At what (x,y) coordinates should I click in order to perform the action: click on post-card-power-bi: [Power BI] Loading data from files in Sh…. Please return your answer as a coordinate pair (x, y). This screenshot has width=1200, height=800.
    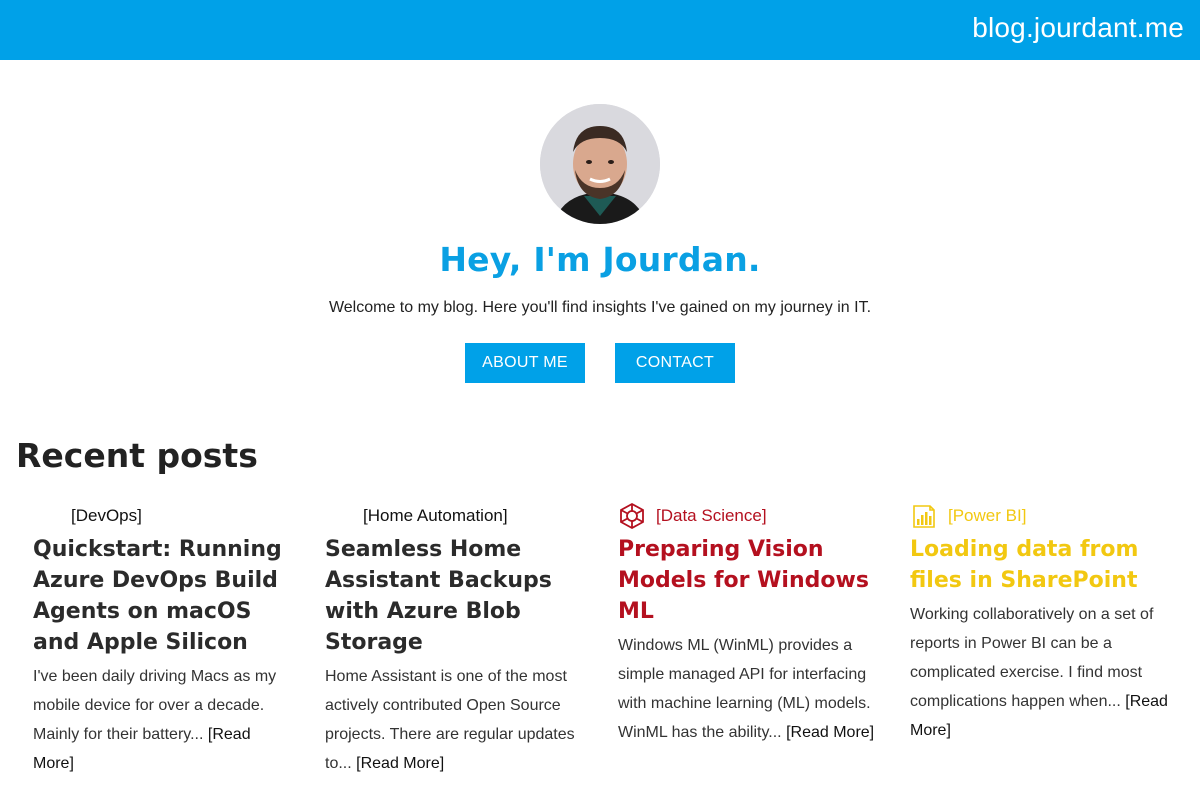
    Looking at the image, I should click on (1042, 622).